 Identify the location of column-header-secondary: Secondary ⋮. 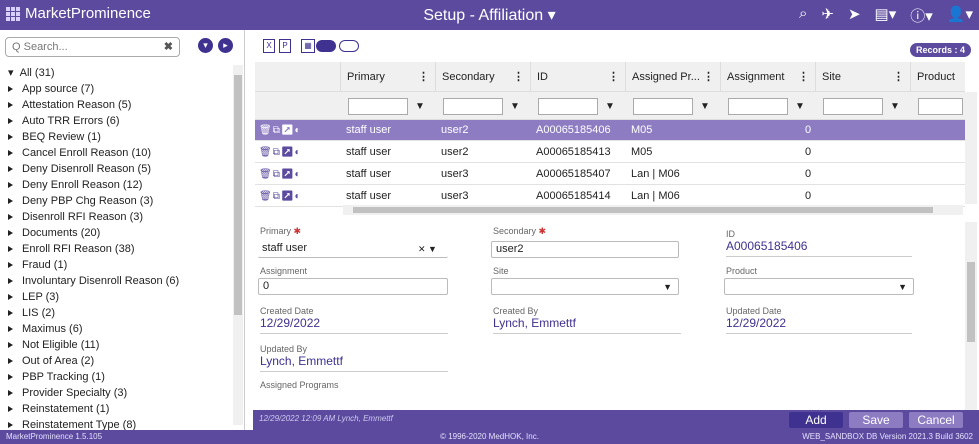
(482, 77).